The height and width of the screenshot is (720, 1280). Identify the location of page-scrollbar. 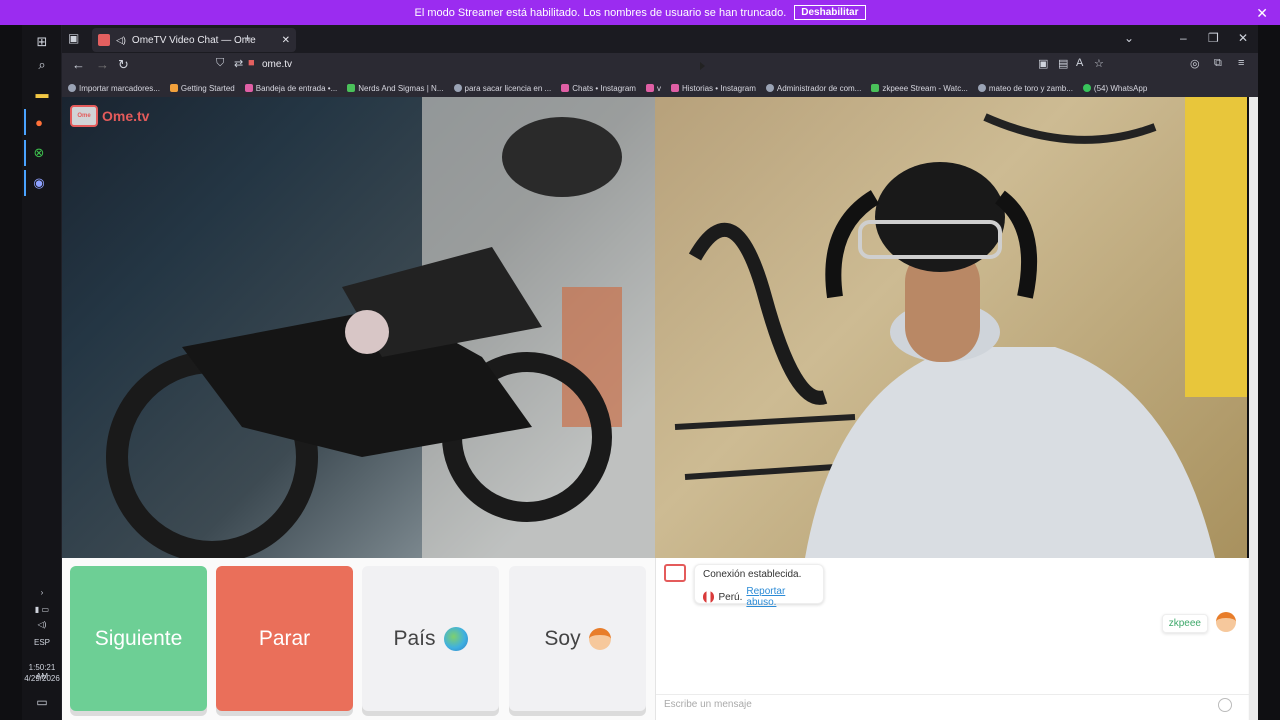
(1253, 408).